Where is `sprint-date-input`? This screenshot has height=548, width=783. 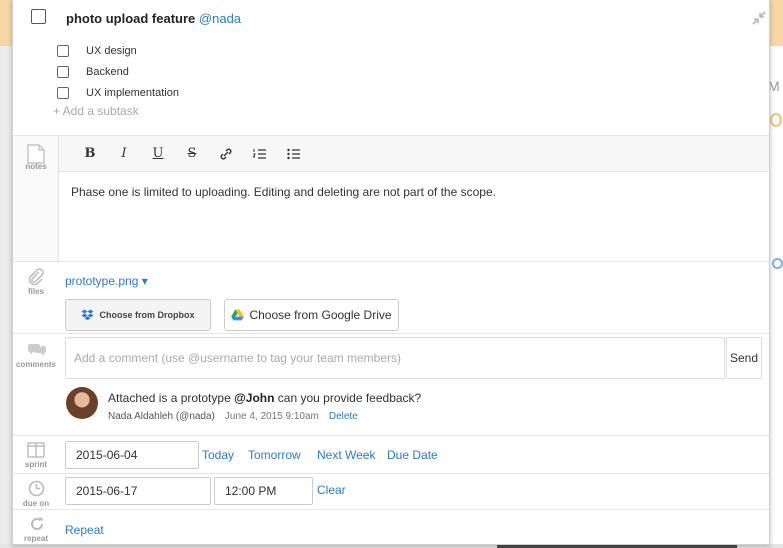
sprint-date-input is located at coordinates (132, 455).